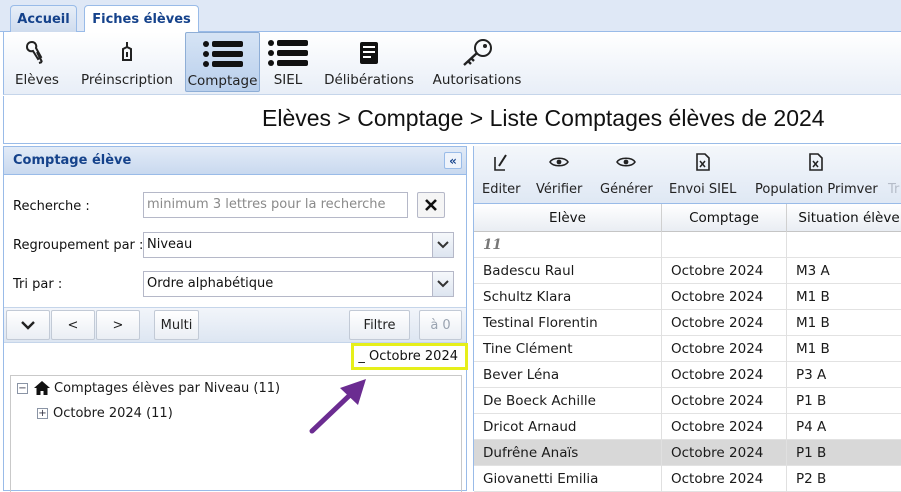 This screenshot has width=901, height=492. I want to click on grid-header: Elève Comptage Situation élève, so click(687, 218).